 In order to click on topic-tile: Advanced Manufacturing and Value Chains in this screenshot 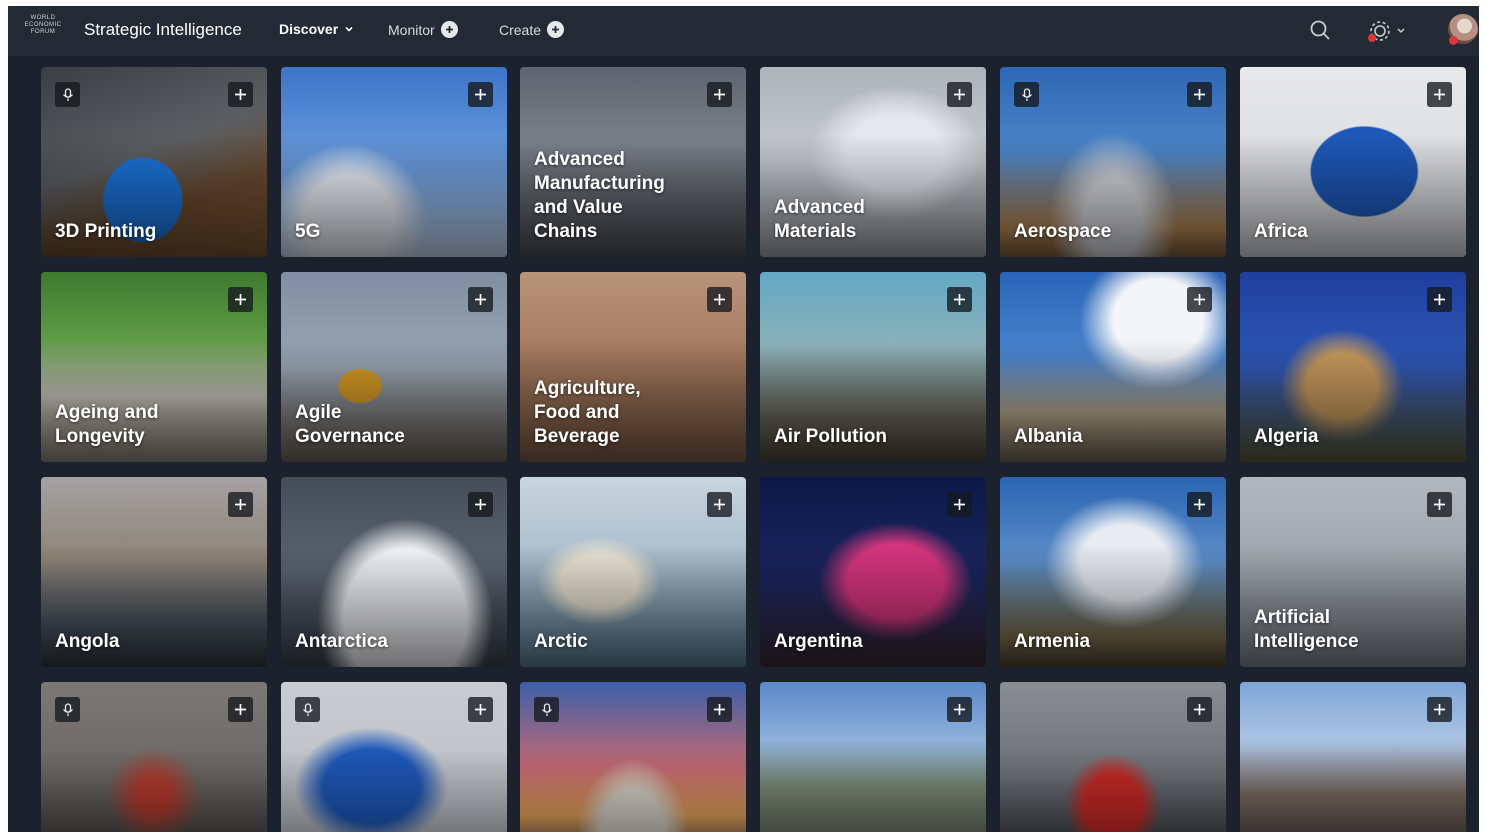, I will do `click(633, 162)`.